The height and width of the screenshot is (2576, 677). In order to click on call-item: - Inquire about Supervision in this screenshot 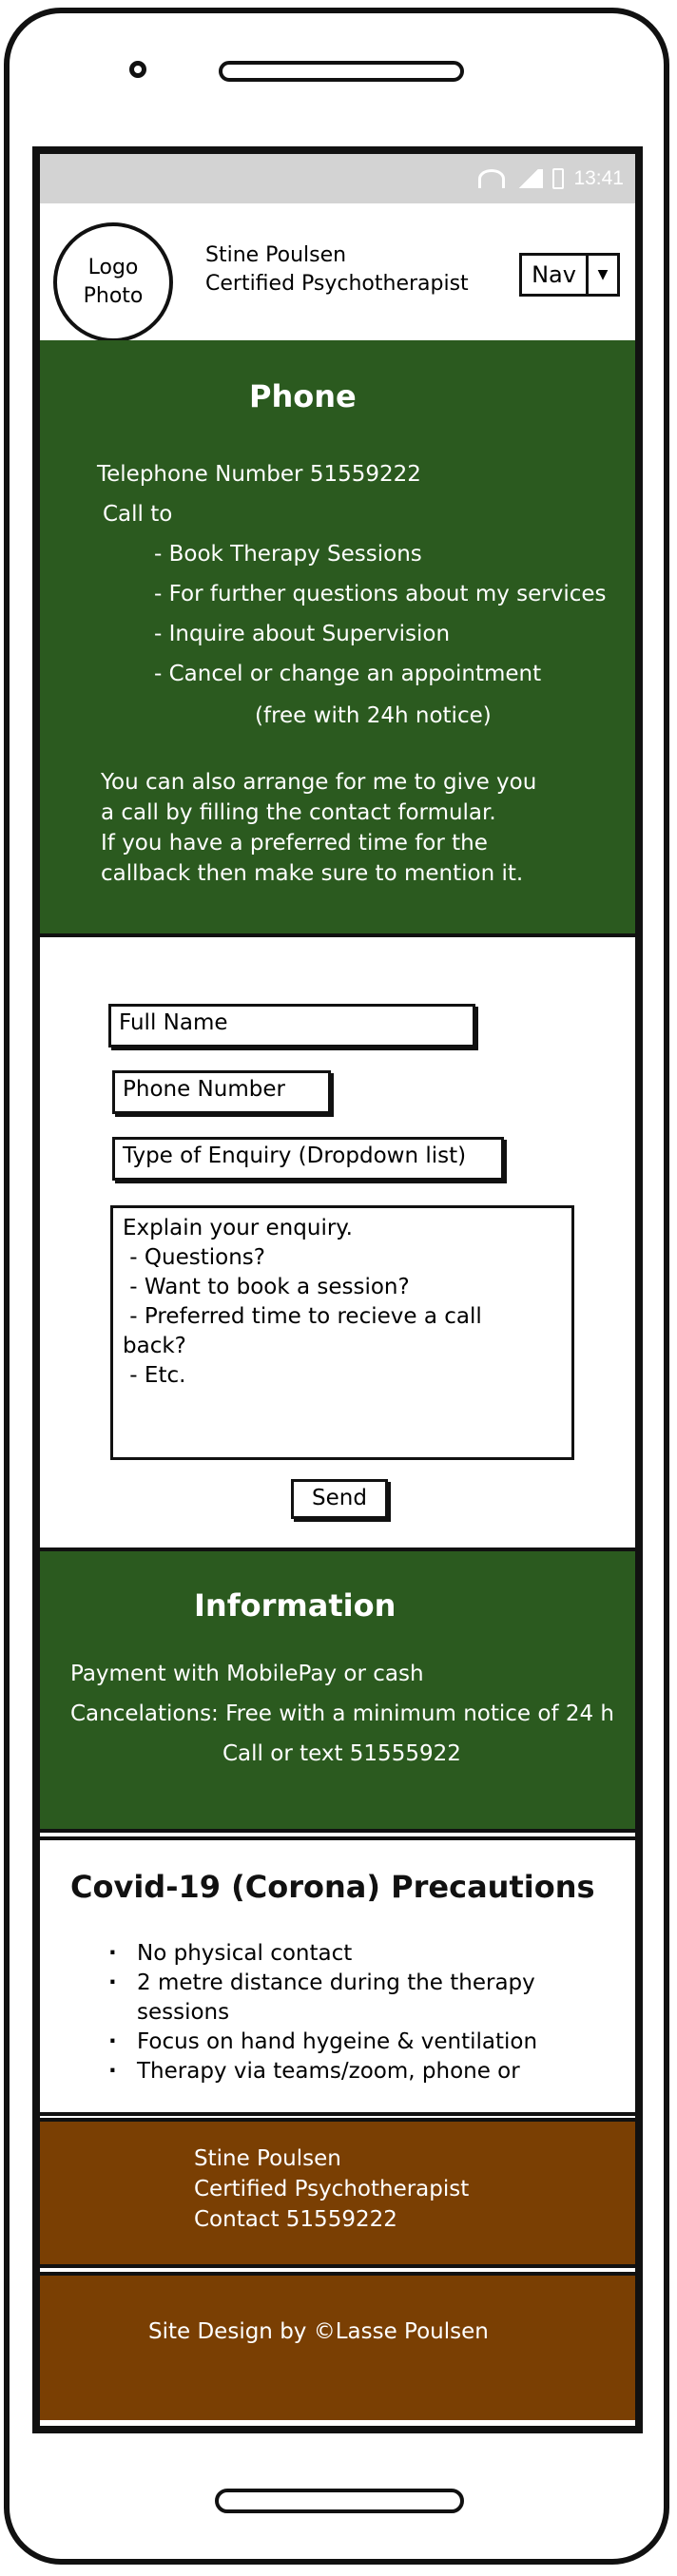, I will do `click(302, 634)`.